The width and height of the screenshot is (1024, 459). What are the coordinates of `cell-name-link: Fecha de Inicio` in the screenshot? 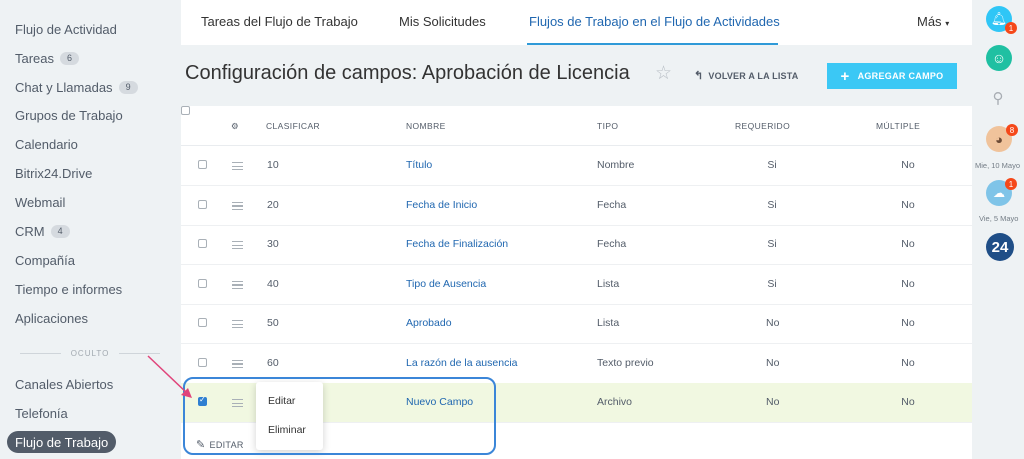 It's located at (441, 205).